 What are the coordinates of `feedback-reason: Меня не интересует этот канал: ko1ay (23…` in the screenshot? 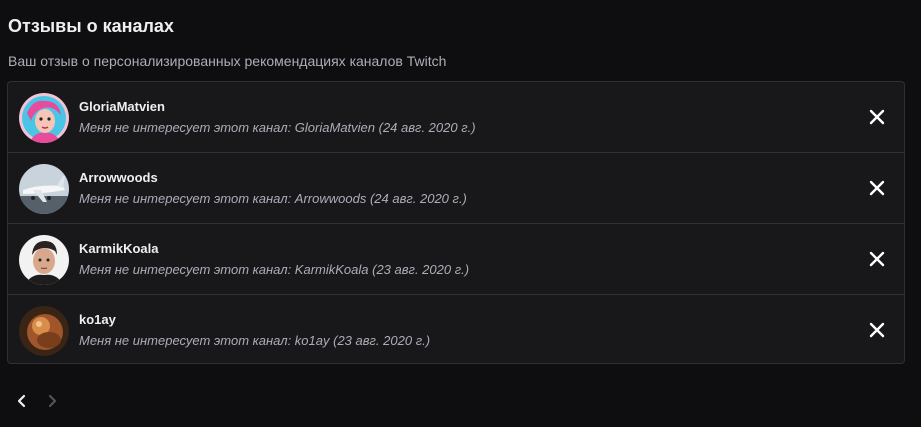 It's located at (255, 340).